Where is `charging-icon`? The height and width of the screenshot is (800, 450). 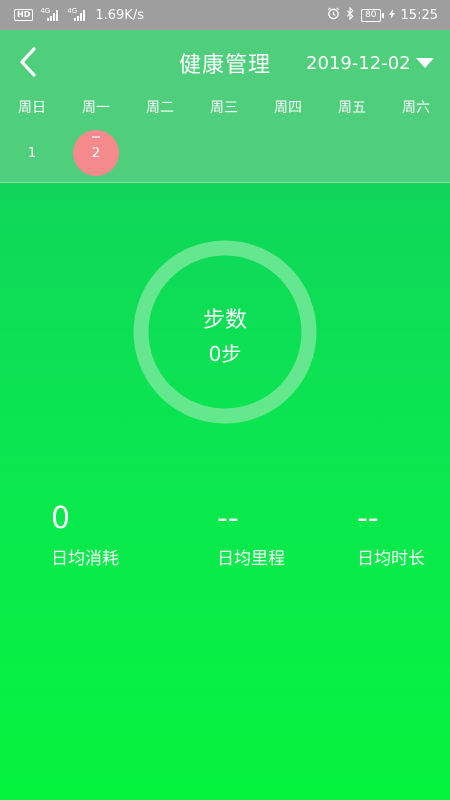 charging-icon is located at coordinates (391, 15).